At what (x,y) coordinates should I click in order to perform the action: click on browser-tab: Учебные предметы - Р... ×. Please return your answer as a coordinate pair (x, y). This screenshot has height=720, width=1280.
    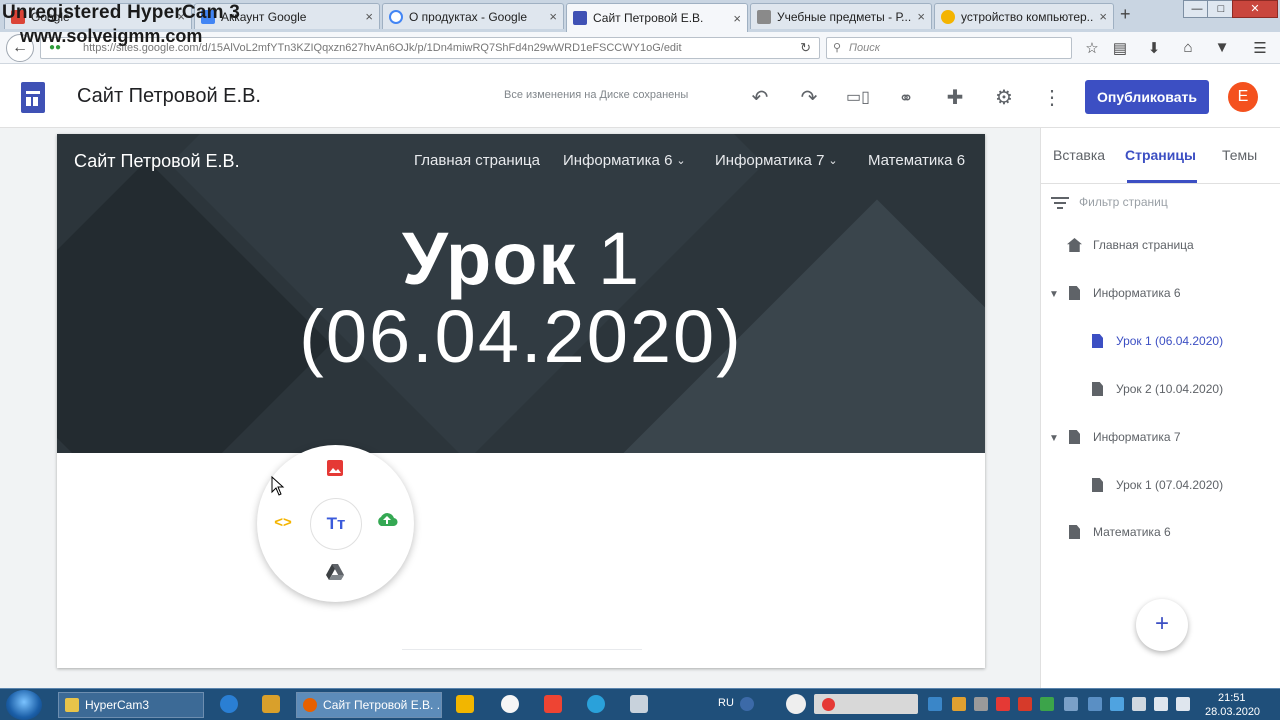
    Looking at the image, I should click on (841, 16).